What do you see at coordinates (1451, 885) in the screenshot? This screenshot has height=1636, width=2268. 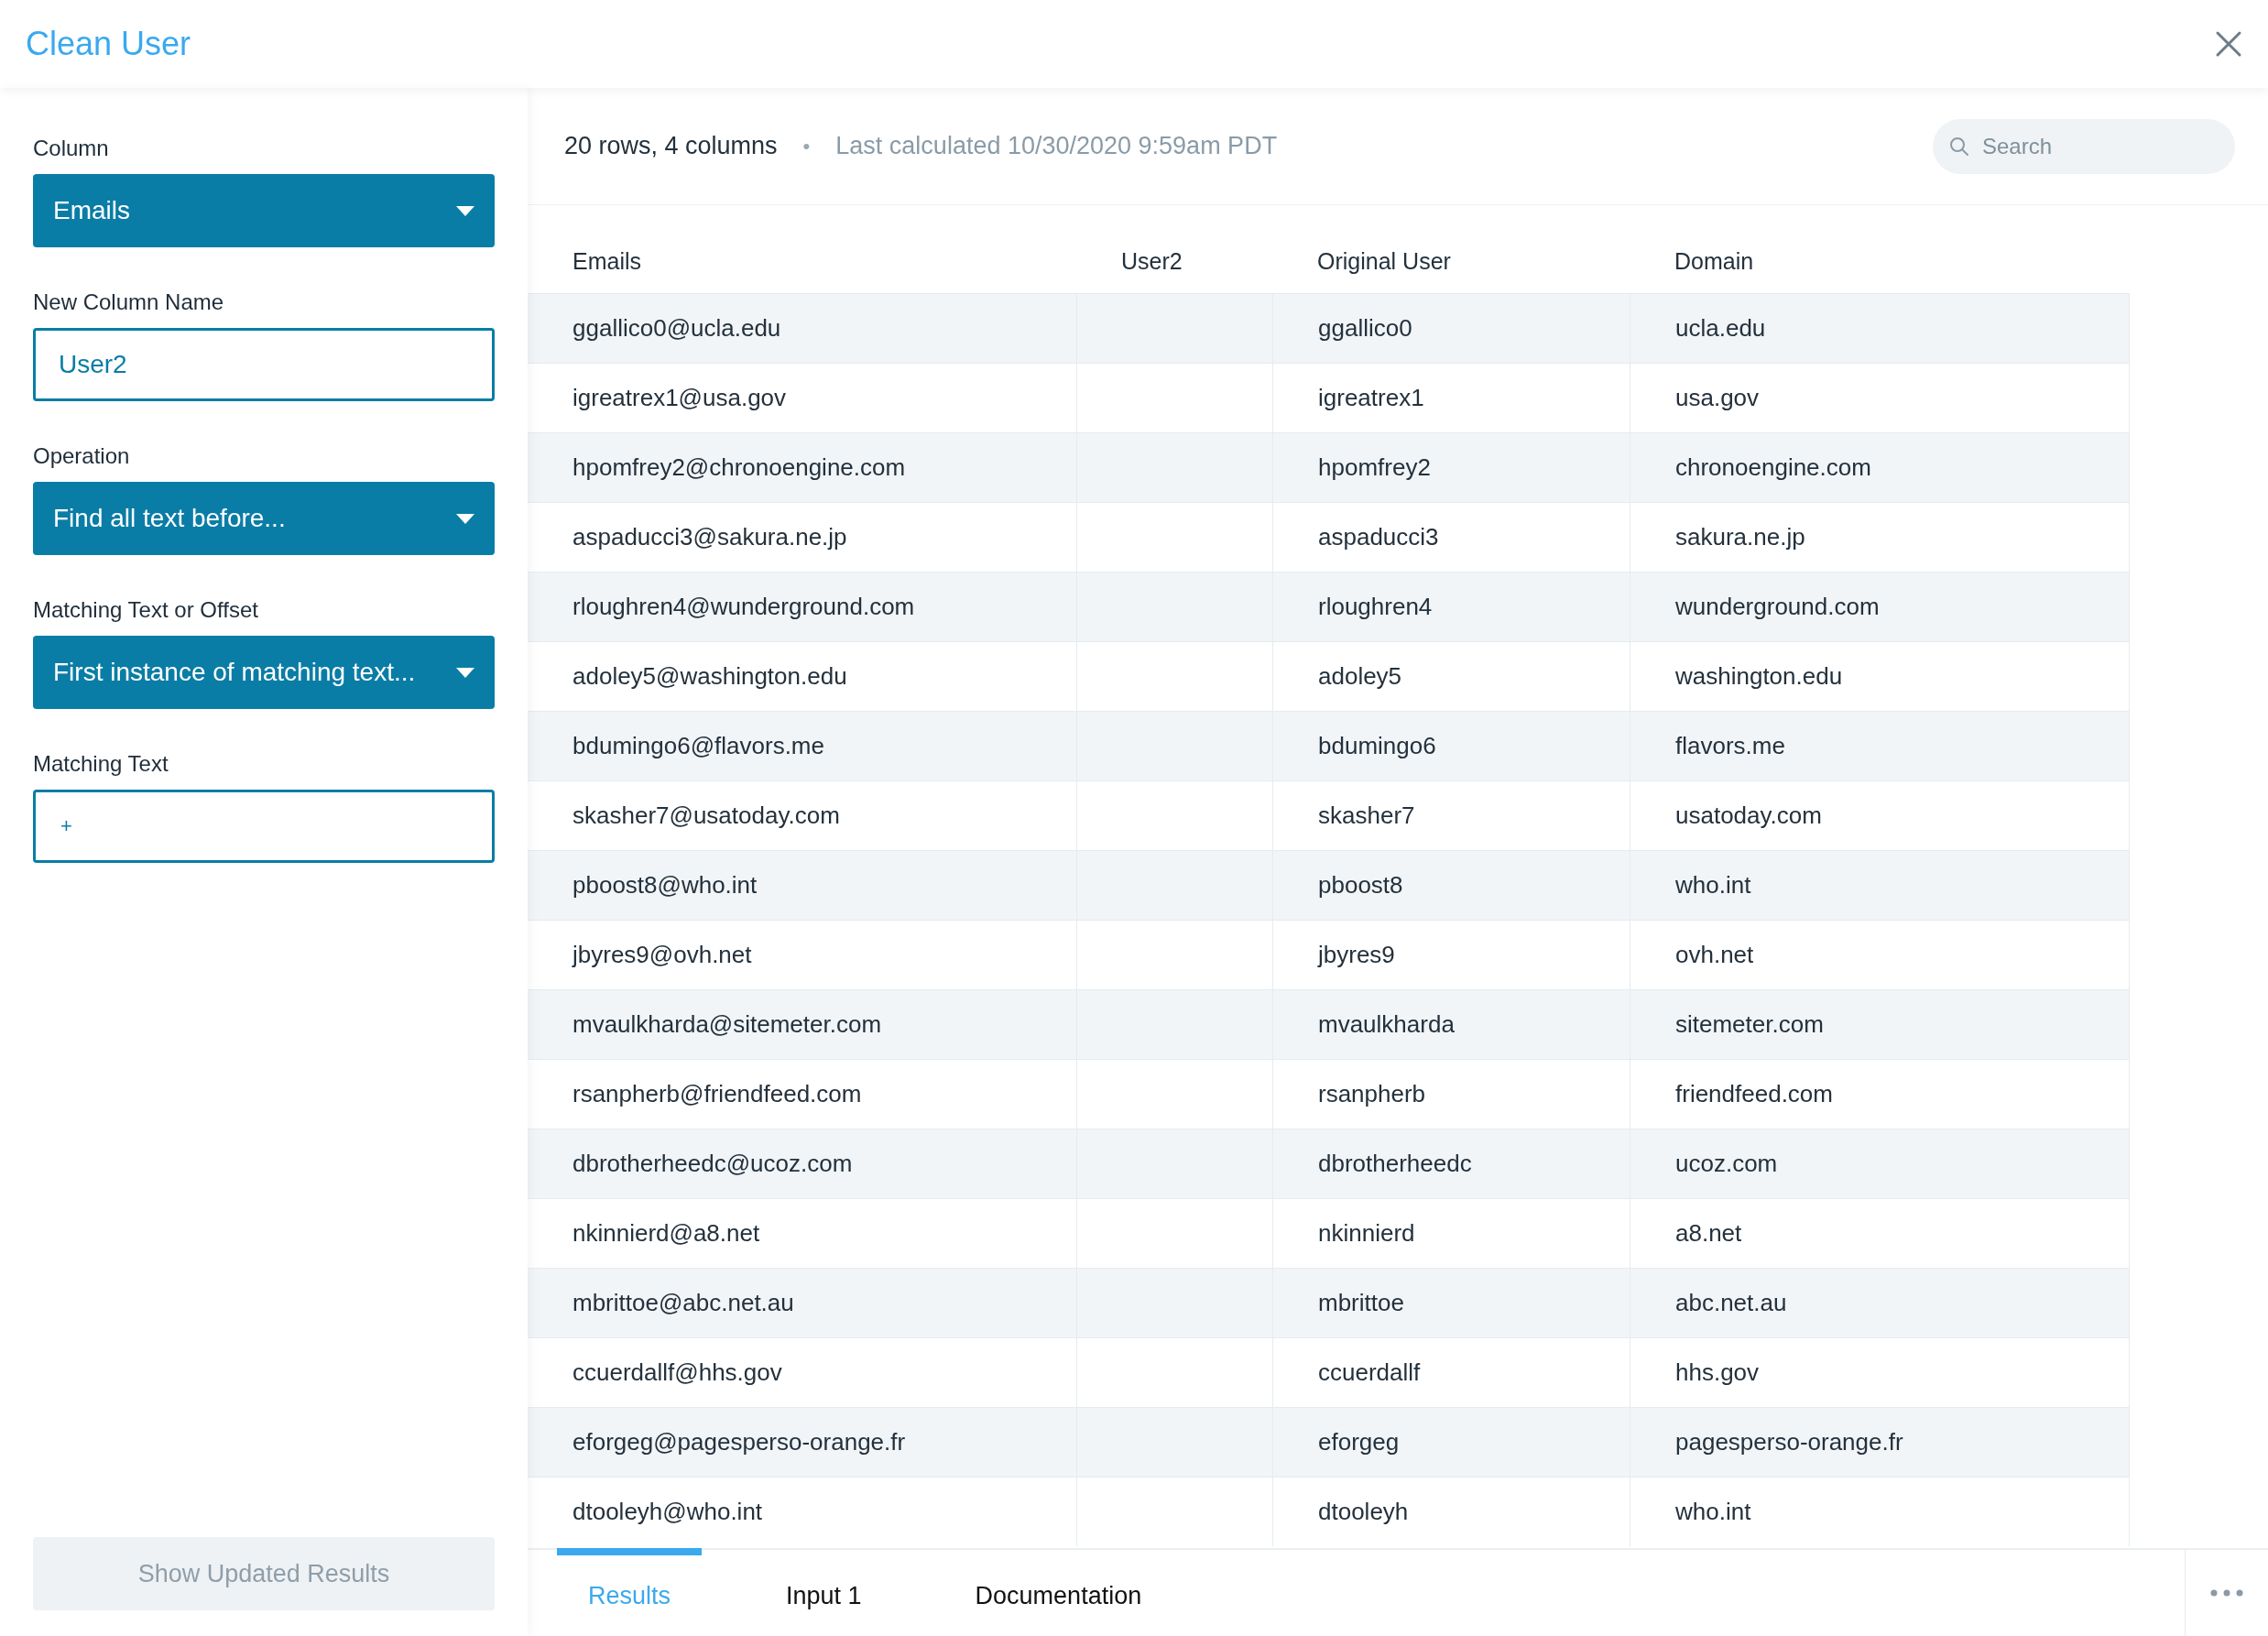 I see `table-cell: pboost8` at bounding box center [1451, 885].